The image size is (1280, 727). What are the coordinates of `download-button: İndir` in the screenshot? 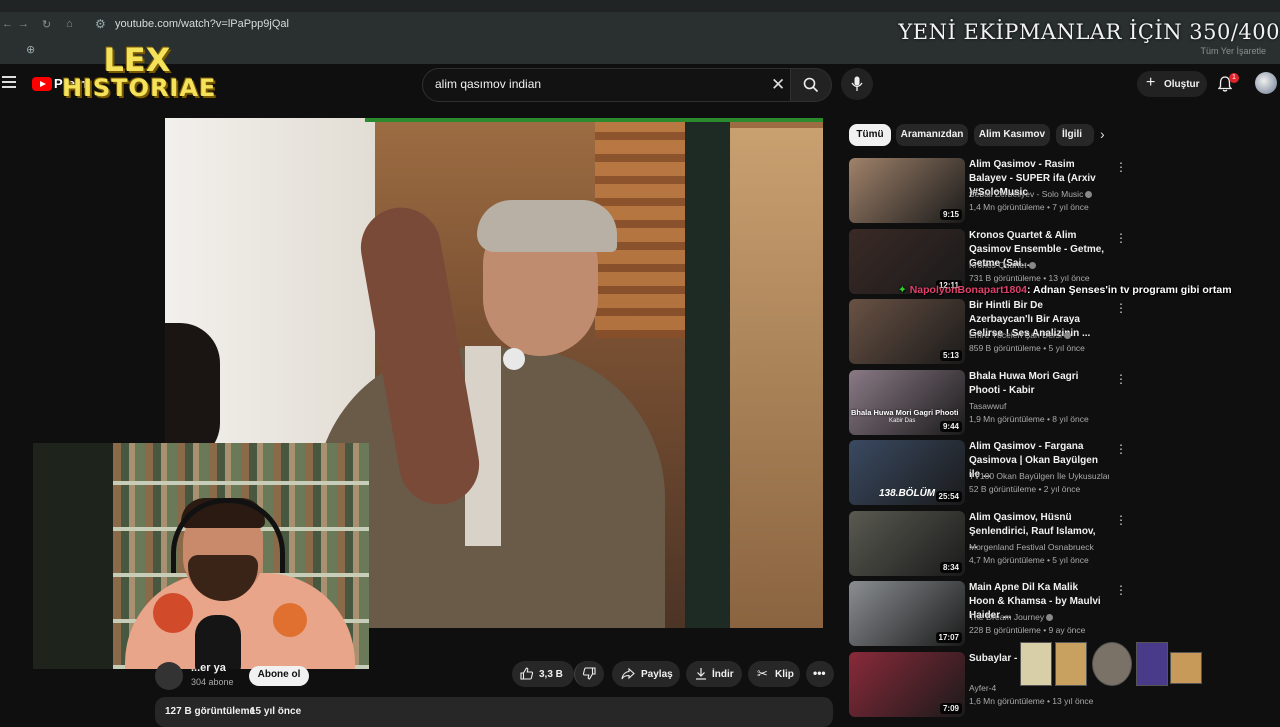 It's located at (714, 674).